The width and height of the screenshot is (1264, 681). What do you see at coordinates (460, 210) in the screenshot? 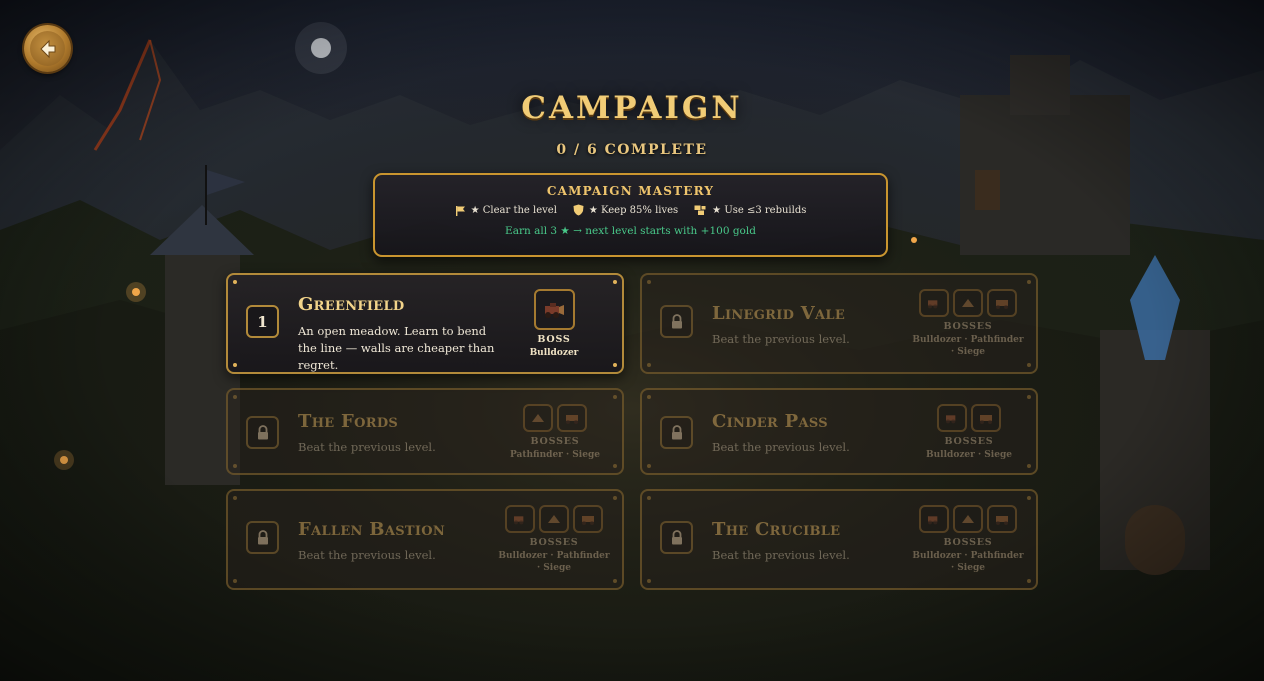
I see `flag-icon` at bounding box center [460, 210].